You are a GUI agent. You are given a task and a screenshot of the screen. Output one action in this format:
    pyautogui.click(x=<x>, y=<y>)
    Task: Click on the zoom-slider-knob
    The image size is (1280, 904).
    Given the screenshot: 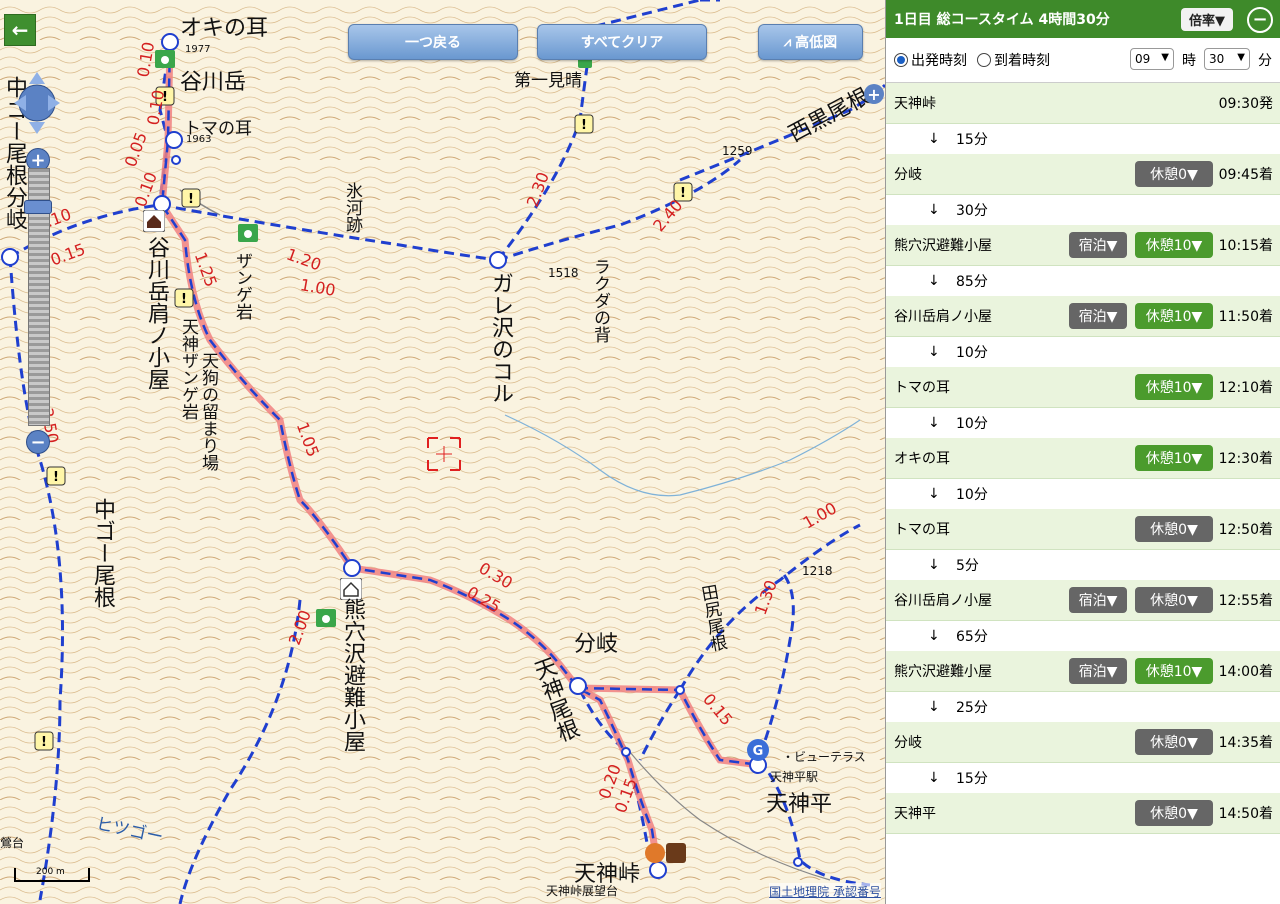 What is the action you would take?
    pyautogui.click(x=38, y=207)
    